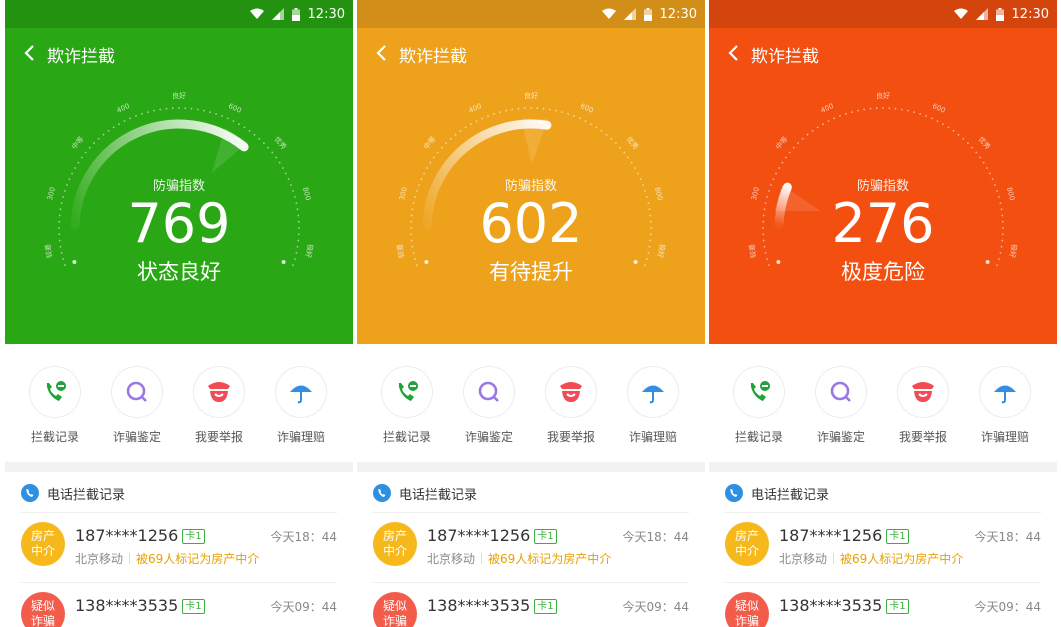 The width and height of the screenshot is (1061, 627). I want to click on phone-block-icon, so click(760, 391).